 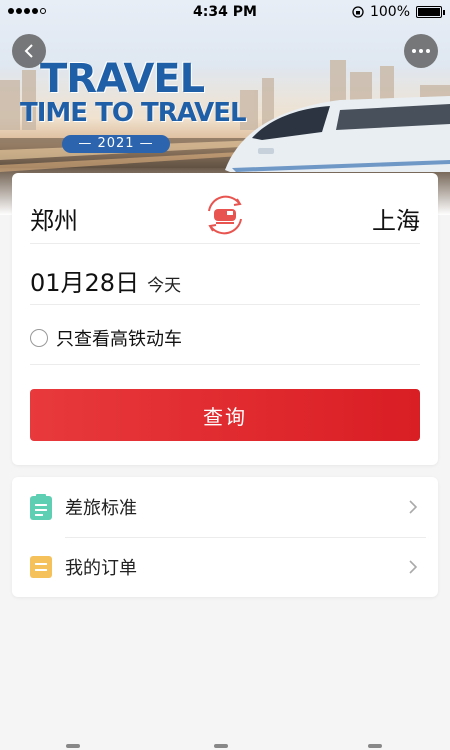 I want to click on route-row: 郑州 上海, so click(x=225, y=215).